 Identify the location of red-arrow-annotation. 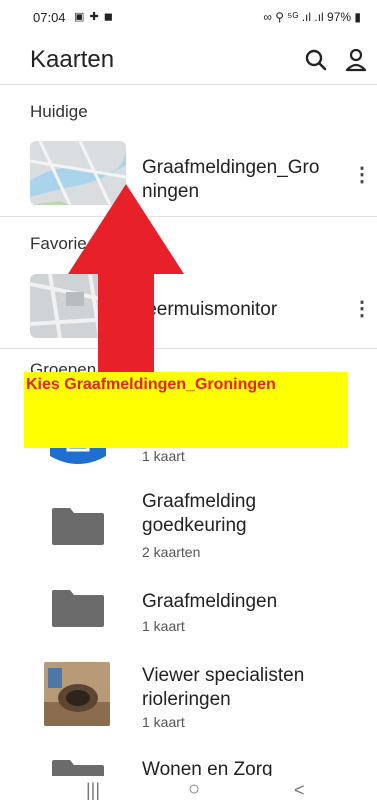
(126, 279).